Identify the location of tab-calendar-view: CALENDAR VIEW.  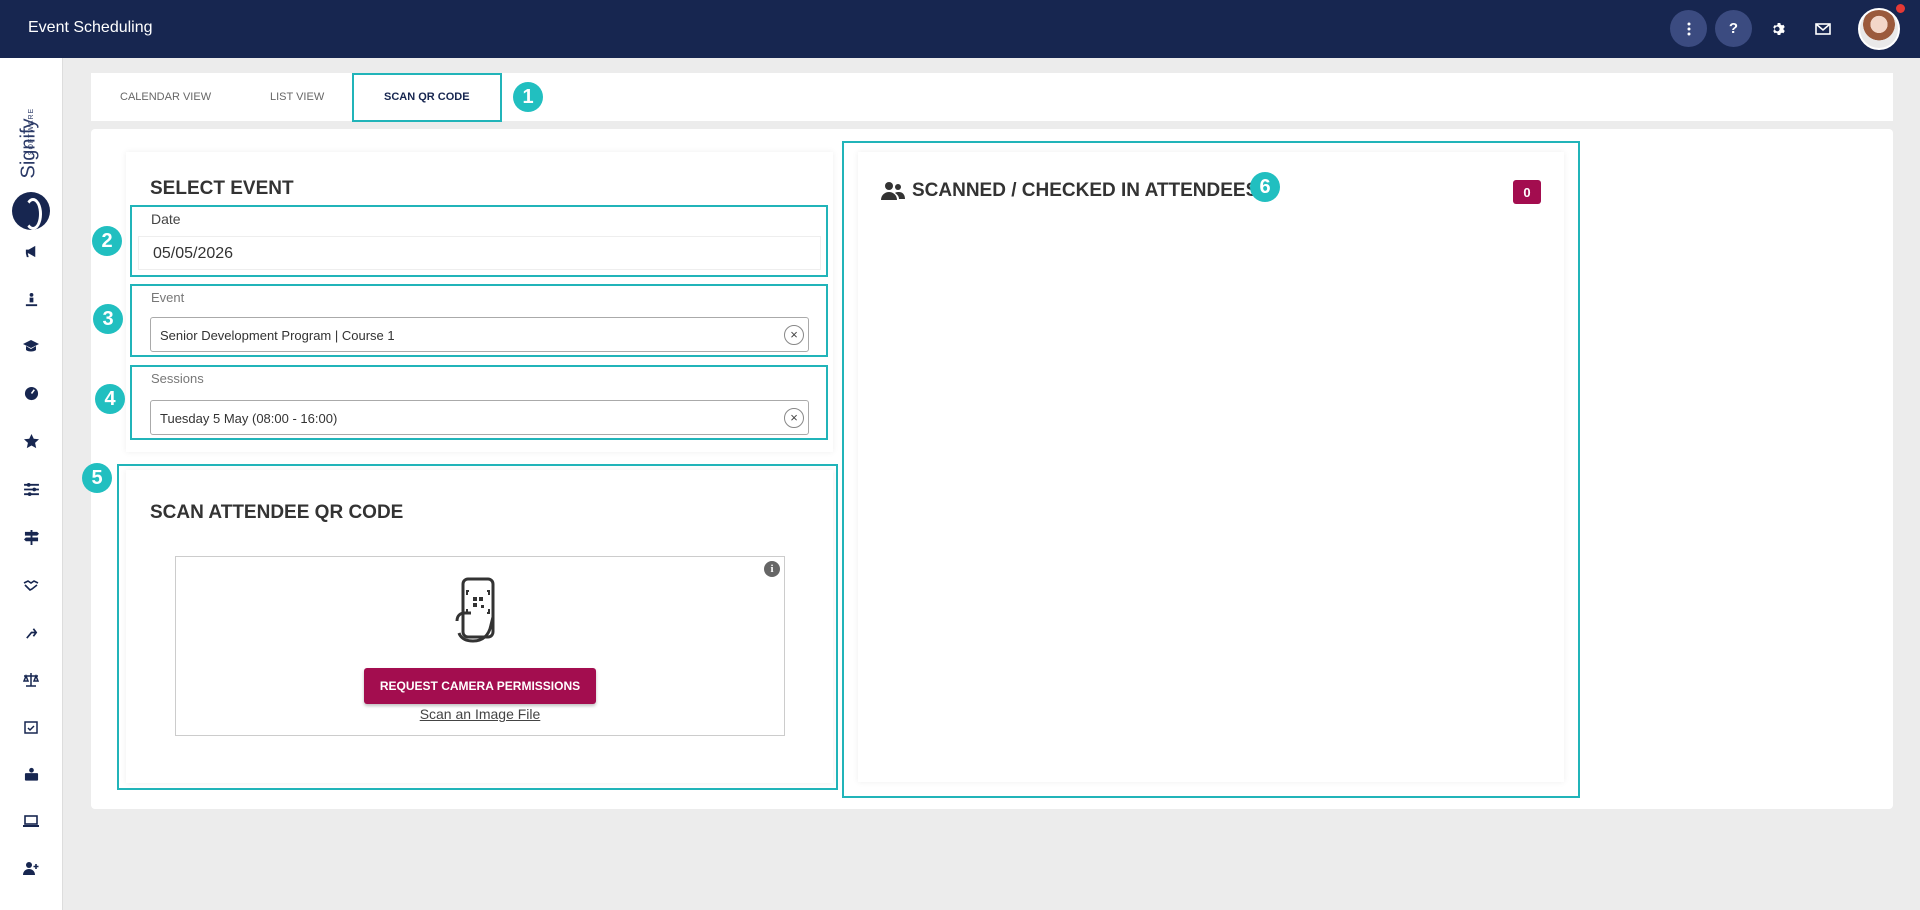
(165, 97).